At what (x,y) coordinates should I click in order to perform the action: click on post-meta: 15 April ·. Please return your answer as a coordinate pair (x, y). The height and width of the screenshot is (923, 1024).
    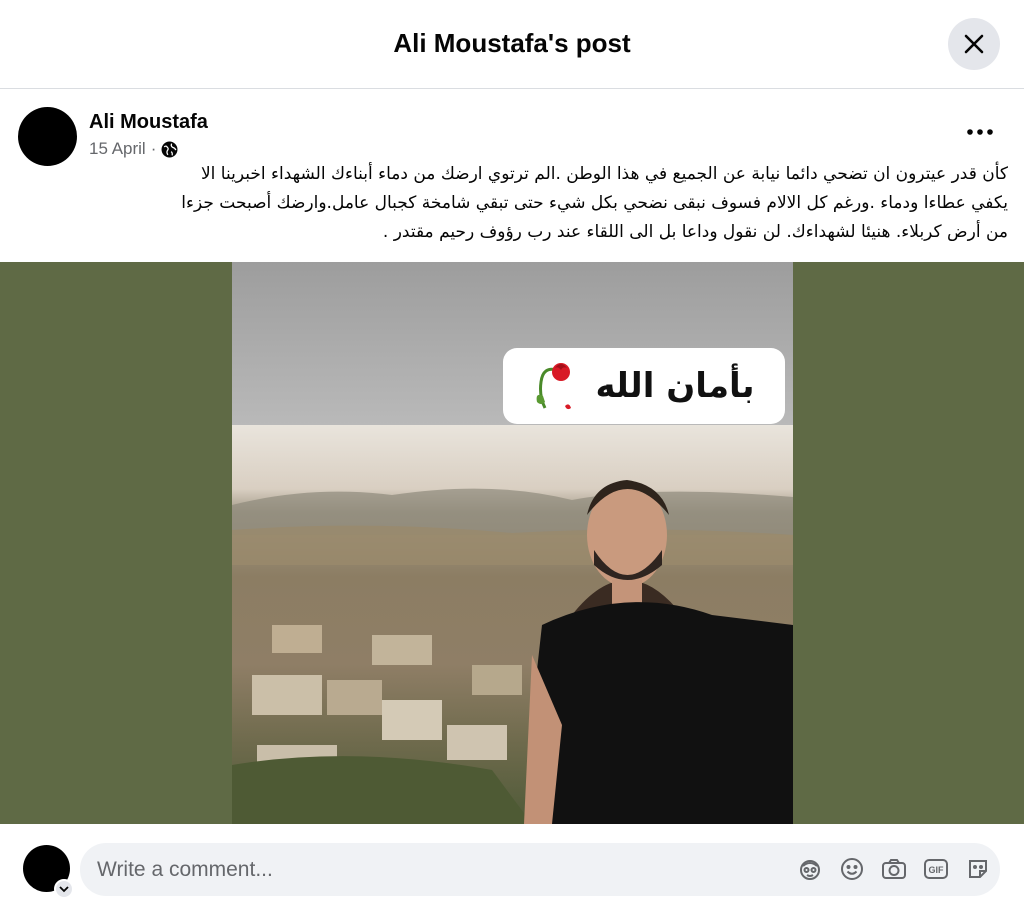
    Looking at the image, I should click on (133, 149).